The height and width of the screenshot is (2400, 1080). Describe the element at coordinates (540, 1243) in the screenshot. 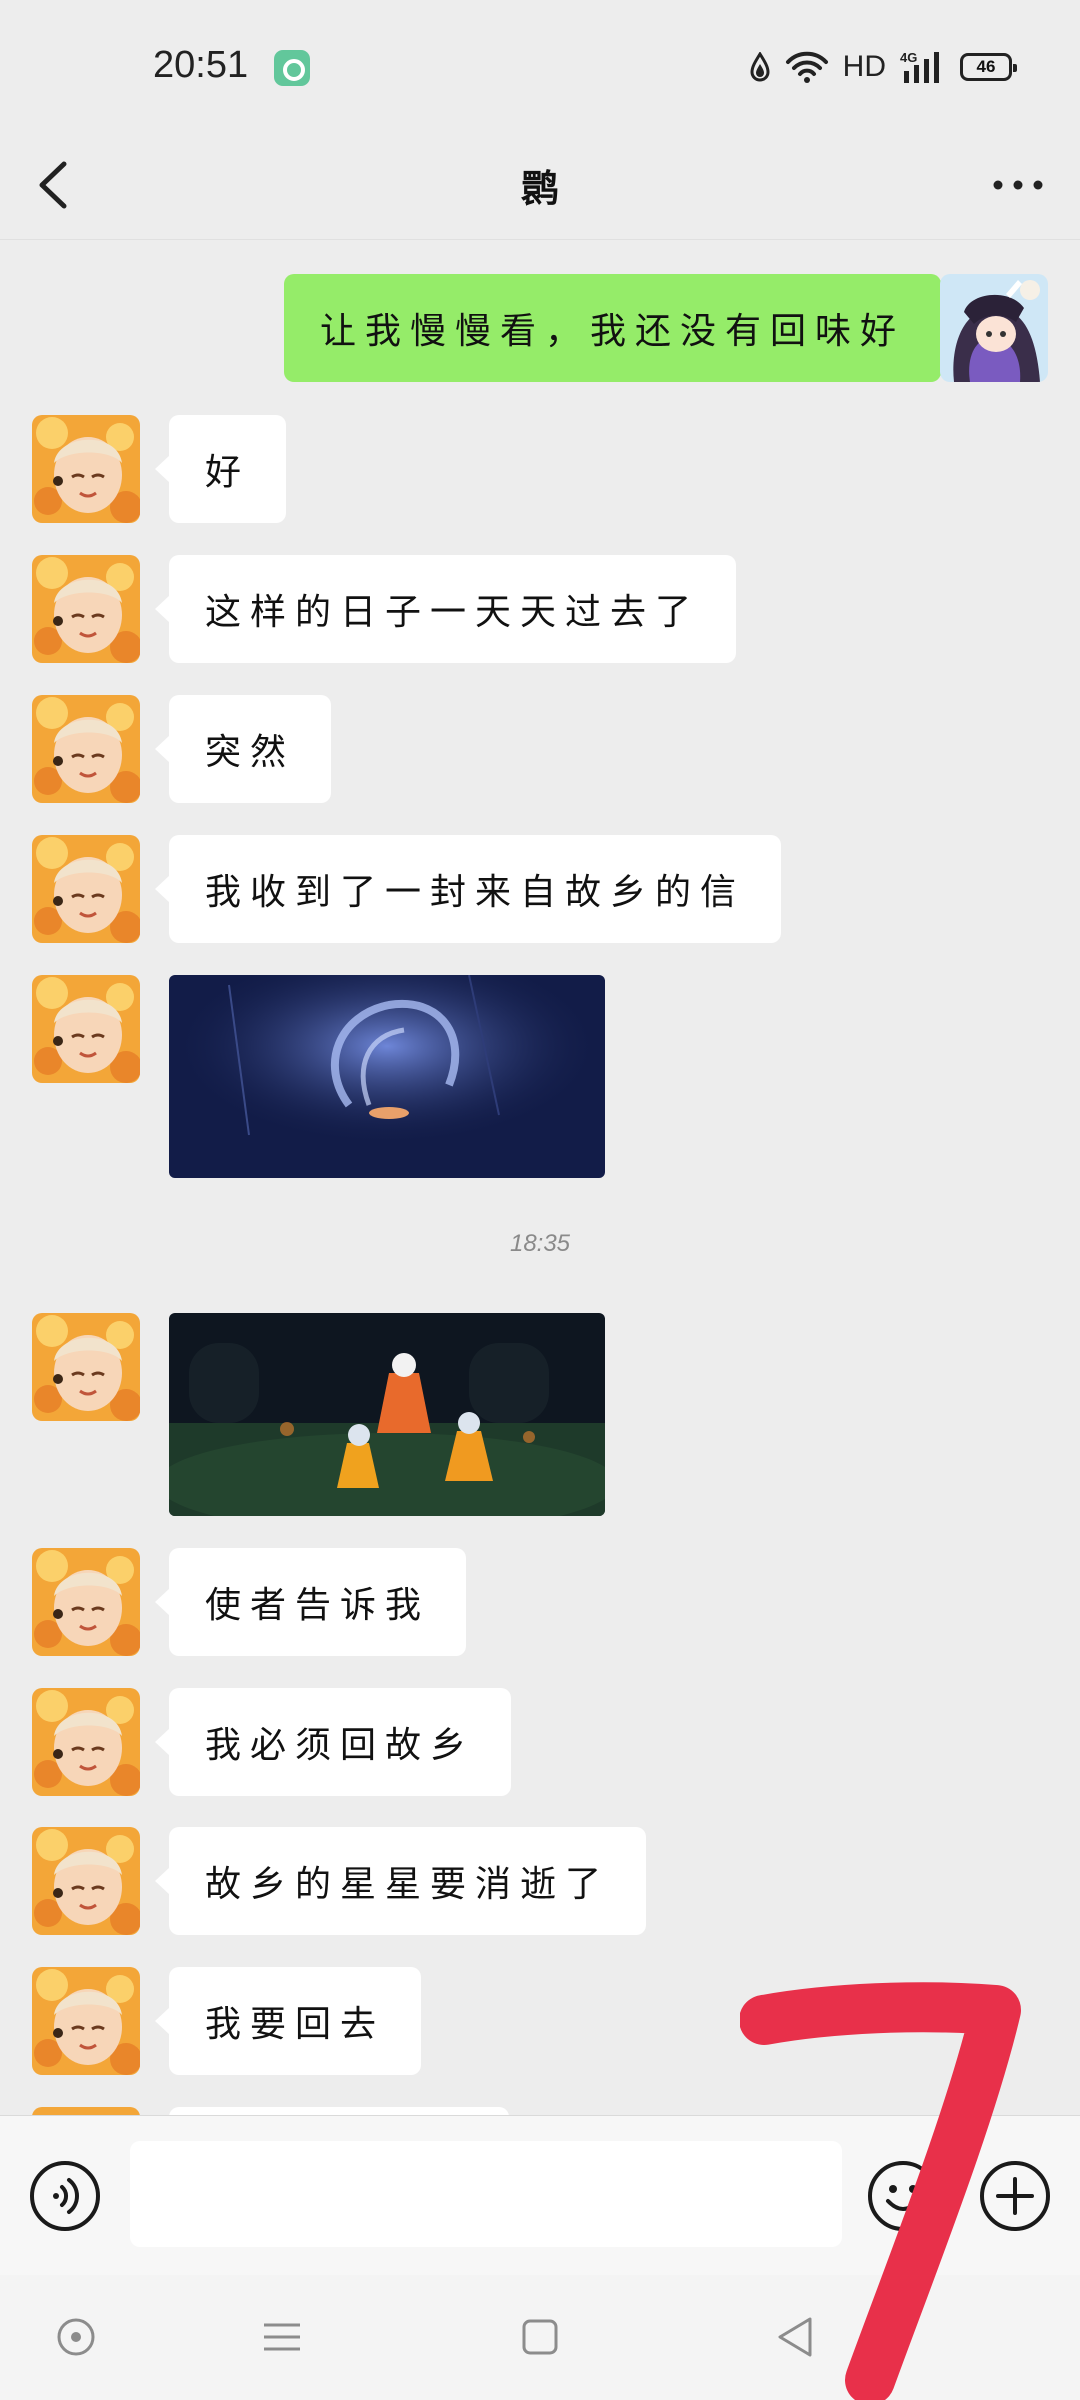

I see `timestamp-separator: 18:35` at that location.